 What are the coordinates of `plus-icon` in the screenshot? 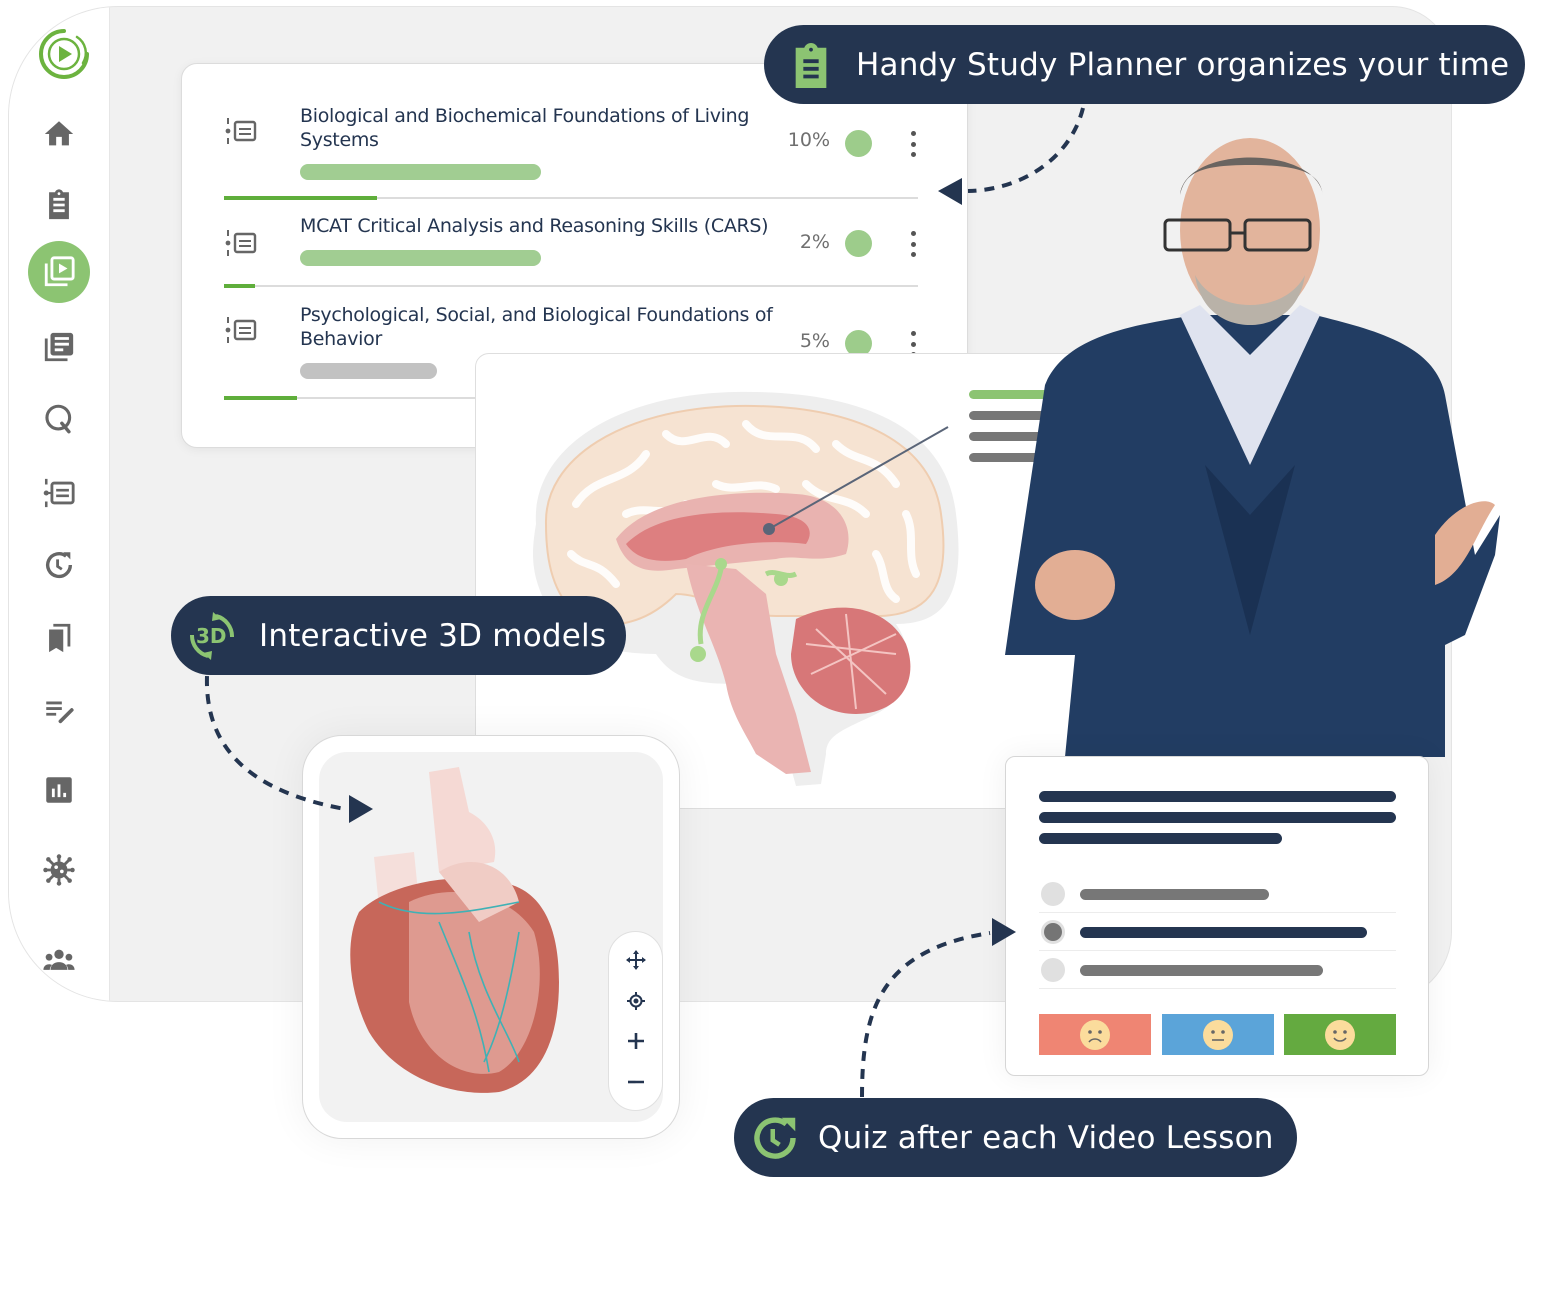 It's located at (635, 1041).